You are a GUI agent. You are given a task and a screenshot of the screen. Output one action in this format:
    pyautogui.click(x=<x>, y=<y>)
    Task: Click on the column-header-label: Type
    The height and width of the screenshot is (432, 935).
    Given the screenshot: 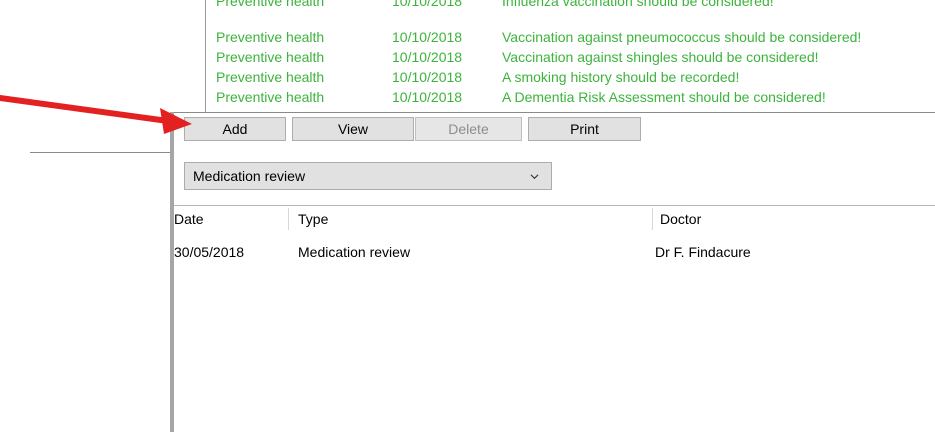 What is the action you would take?
    pyautogui.click(x=313, y=219)
    